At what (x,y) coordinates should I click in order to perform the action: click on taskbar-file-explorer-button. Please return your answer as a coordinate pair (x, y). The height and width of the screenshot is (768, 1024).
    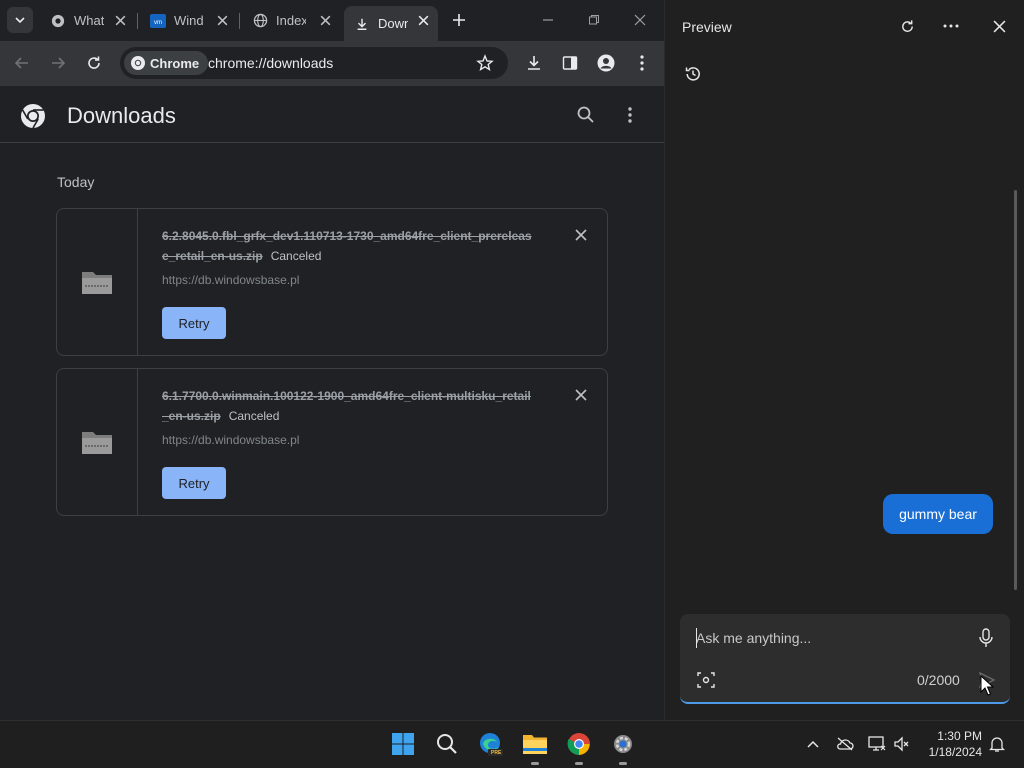
    Looking at the image, I should click on (535, 744).